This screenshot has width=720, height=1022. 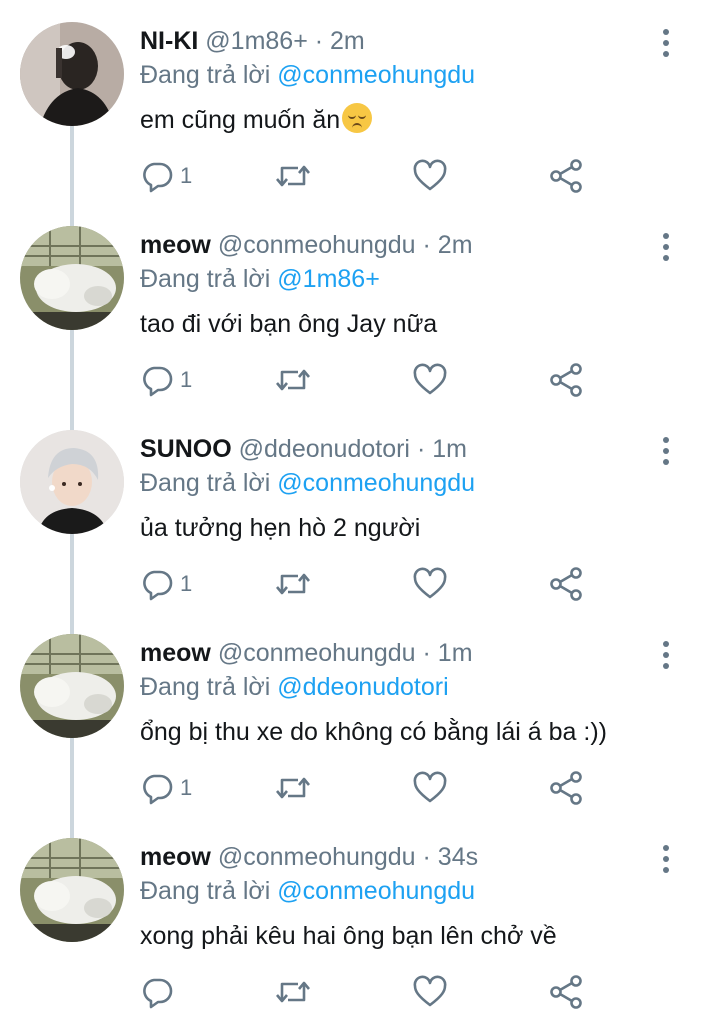 I want to click on person-dark-avatar, so click(x=72, y=74).